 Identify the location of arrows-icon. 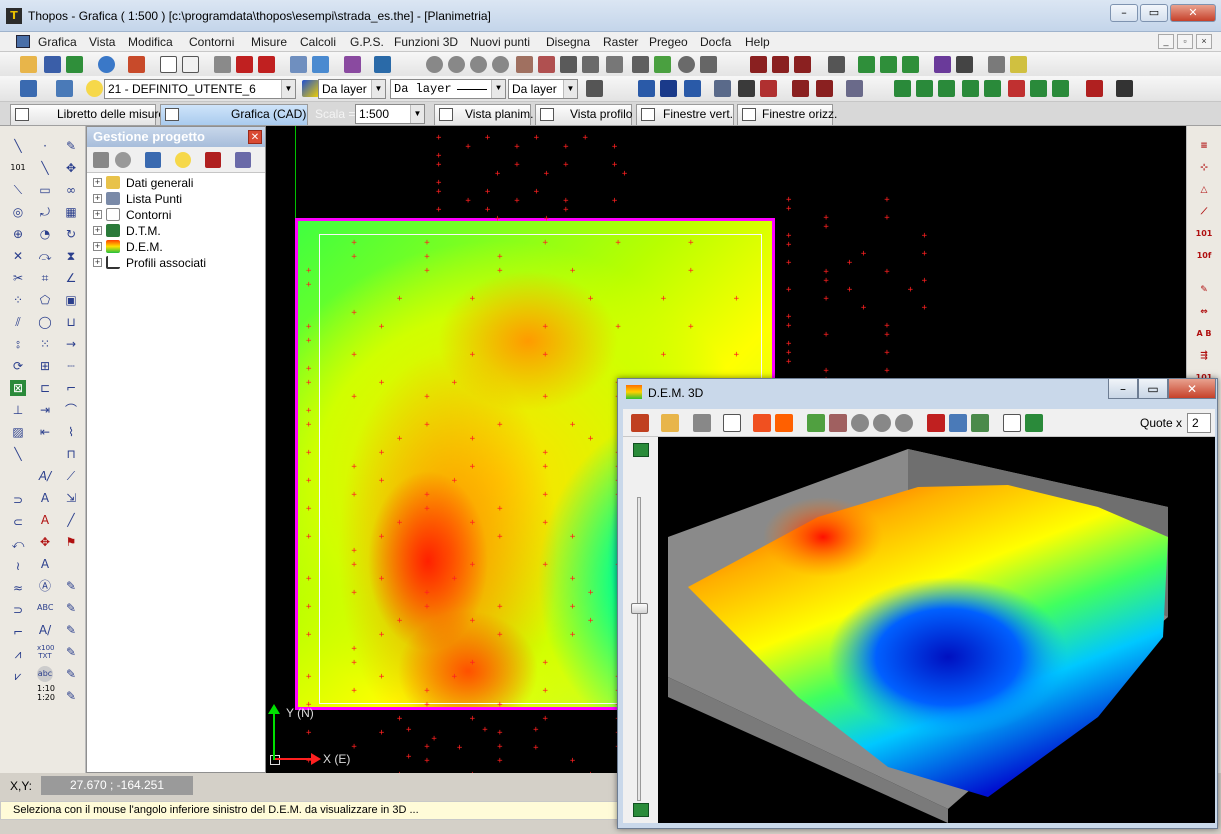
(1094, 88).